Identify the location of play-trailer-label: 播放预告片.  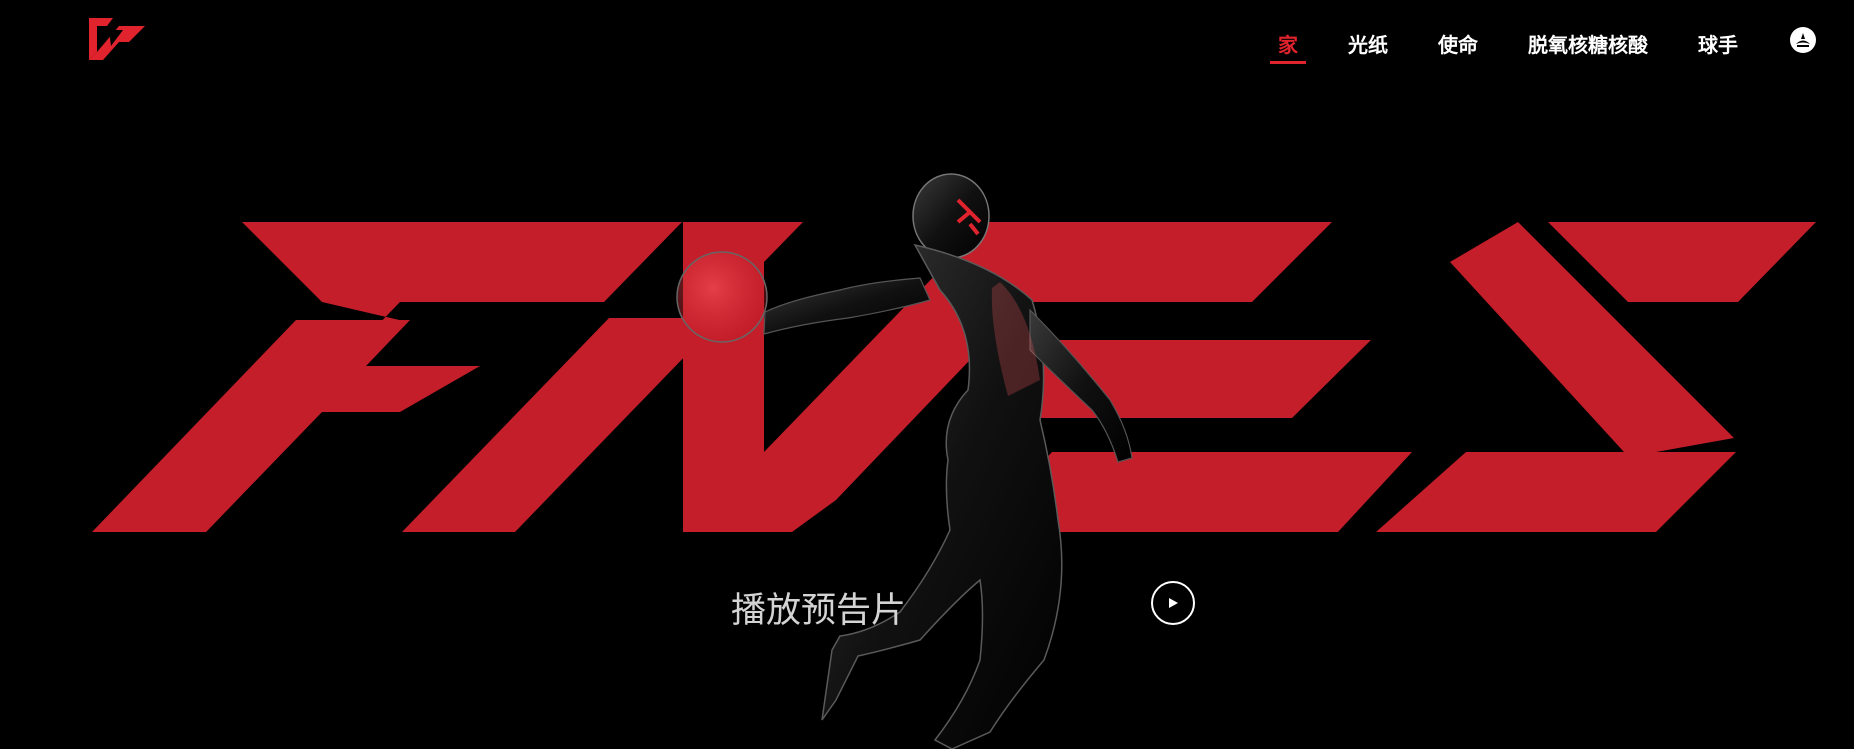
(818, 607).